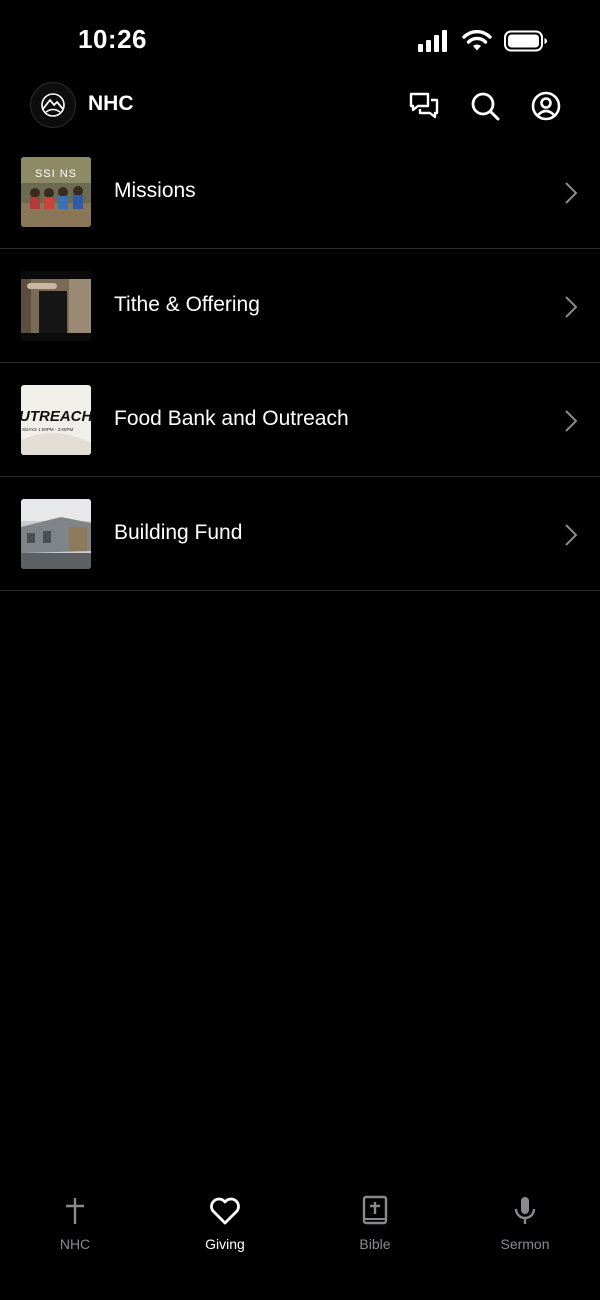  What do you see at coordinates (178, 532) in the screenshot?
I see `list-item-label: Building Fund` at bounding box center [178, 532].